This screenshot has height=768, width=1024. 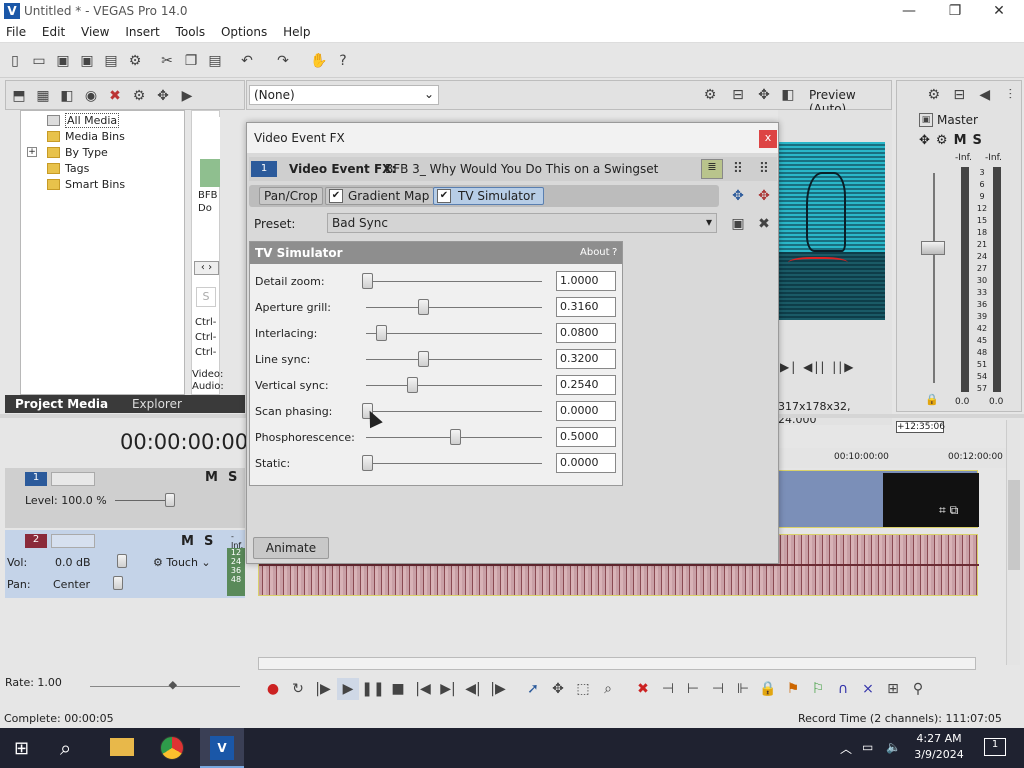 What do you see at coordinates (586, 307) in the screenshot?
I see `param-value-input: 0.3160` at bounding box center [586, 307].